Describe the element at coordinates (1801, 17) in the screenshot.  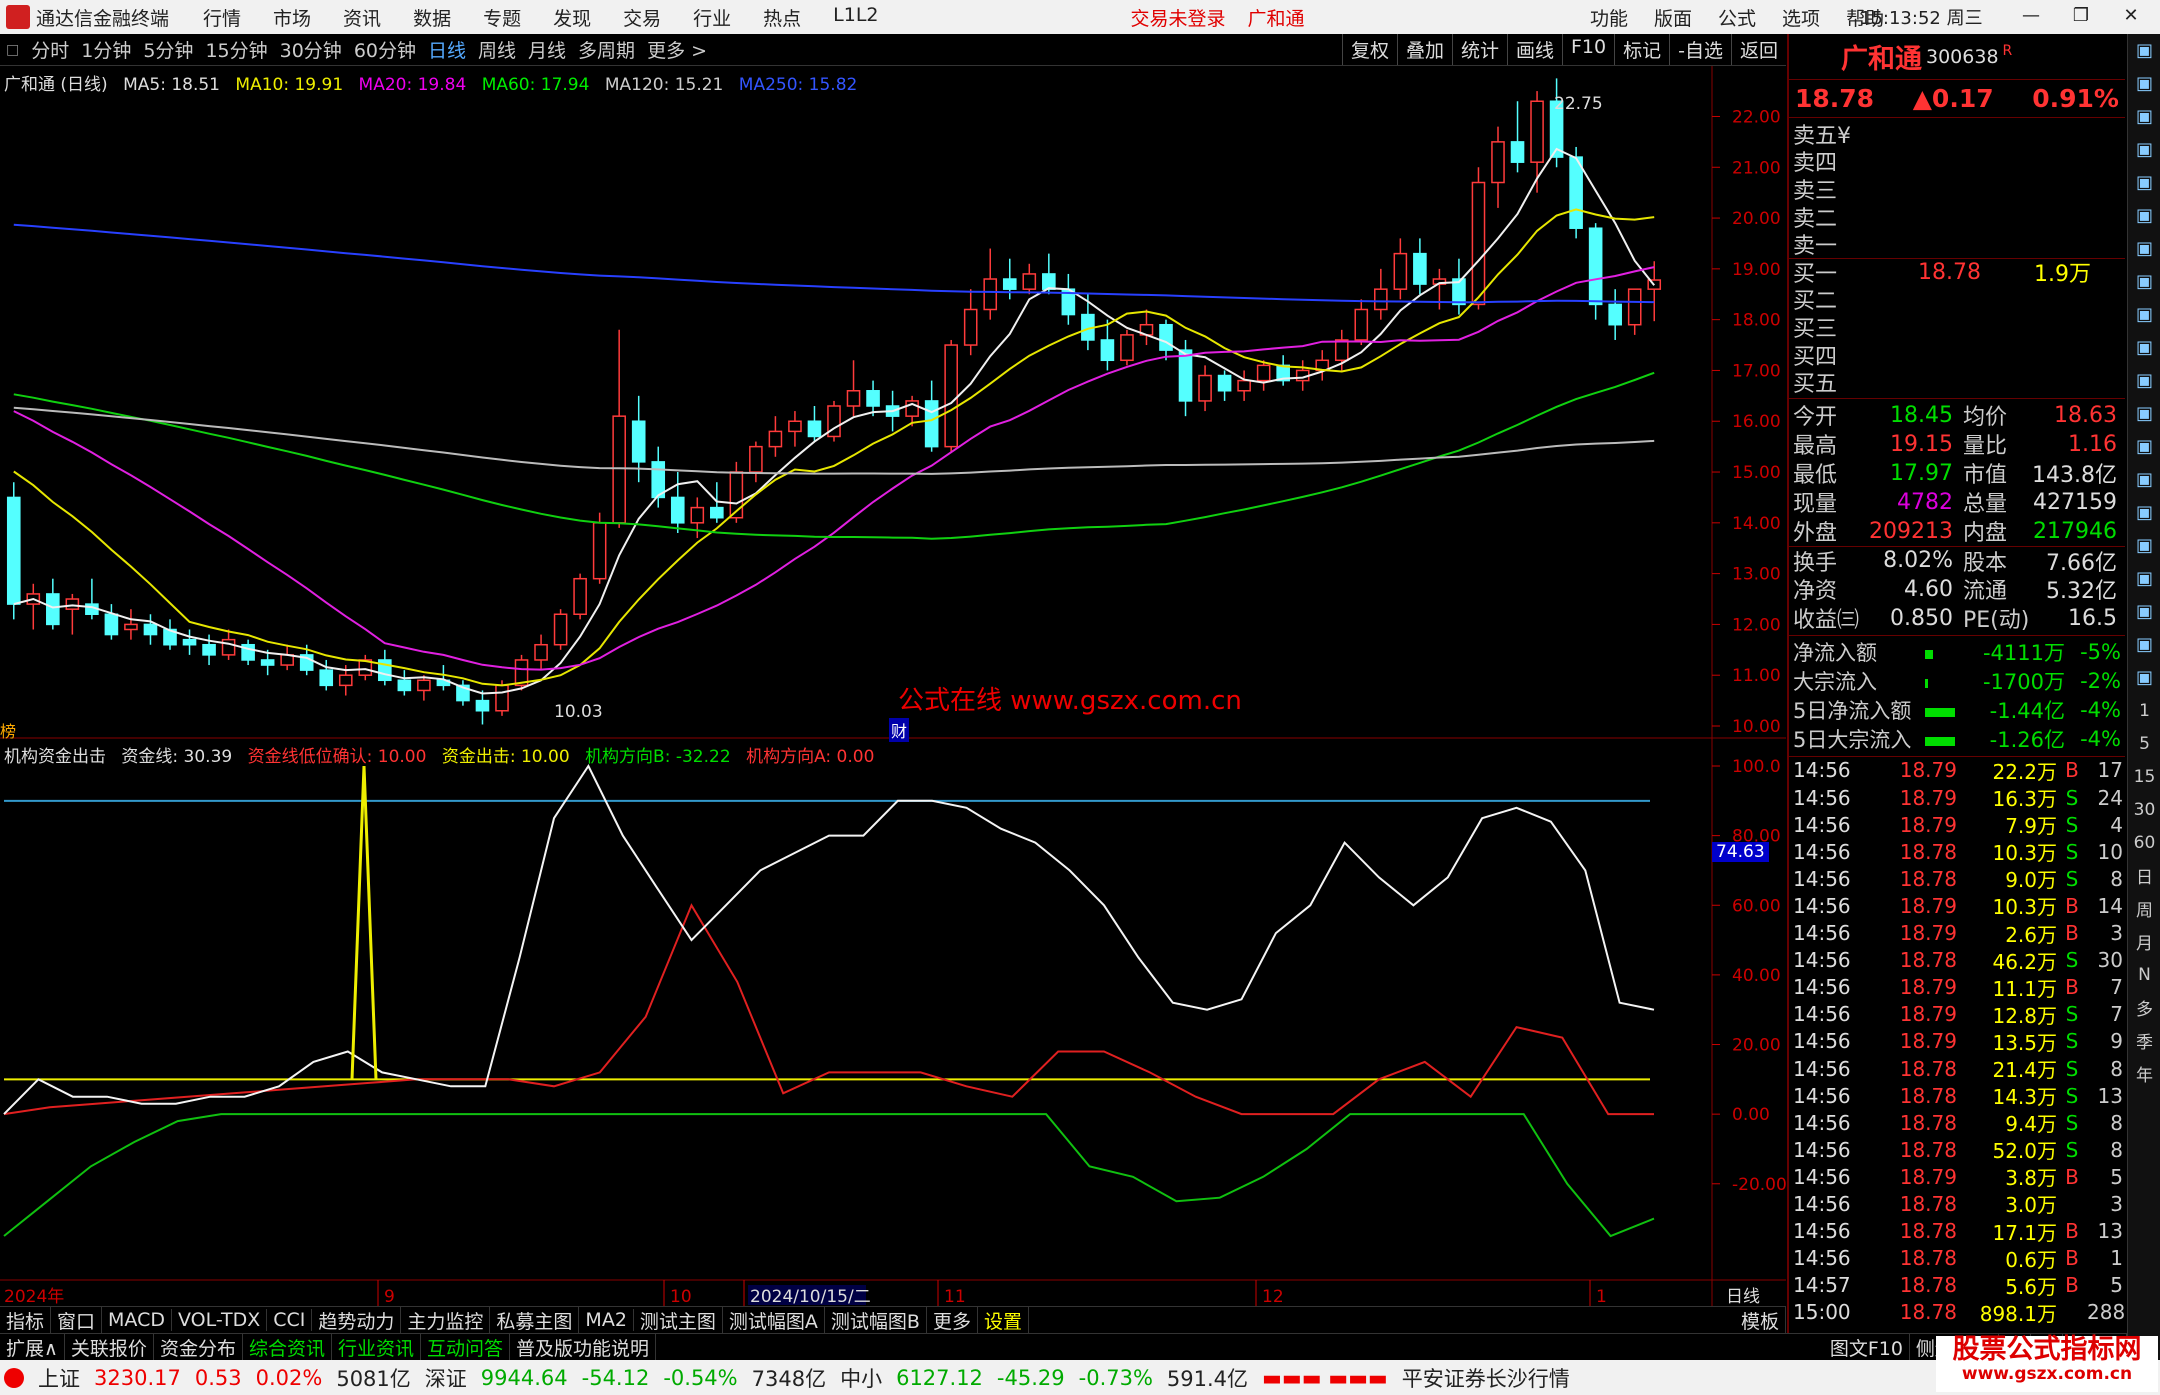
I see `menu-item: 选项` at that location.